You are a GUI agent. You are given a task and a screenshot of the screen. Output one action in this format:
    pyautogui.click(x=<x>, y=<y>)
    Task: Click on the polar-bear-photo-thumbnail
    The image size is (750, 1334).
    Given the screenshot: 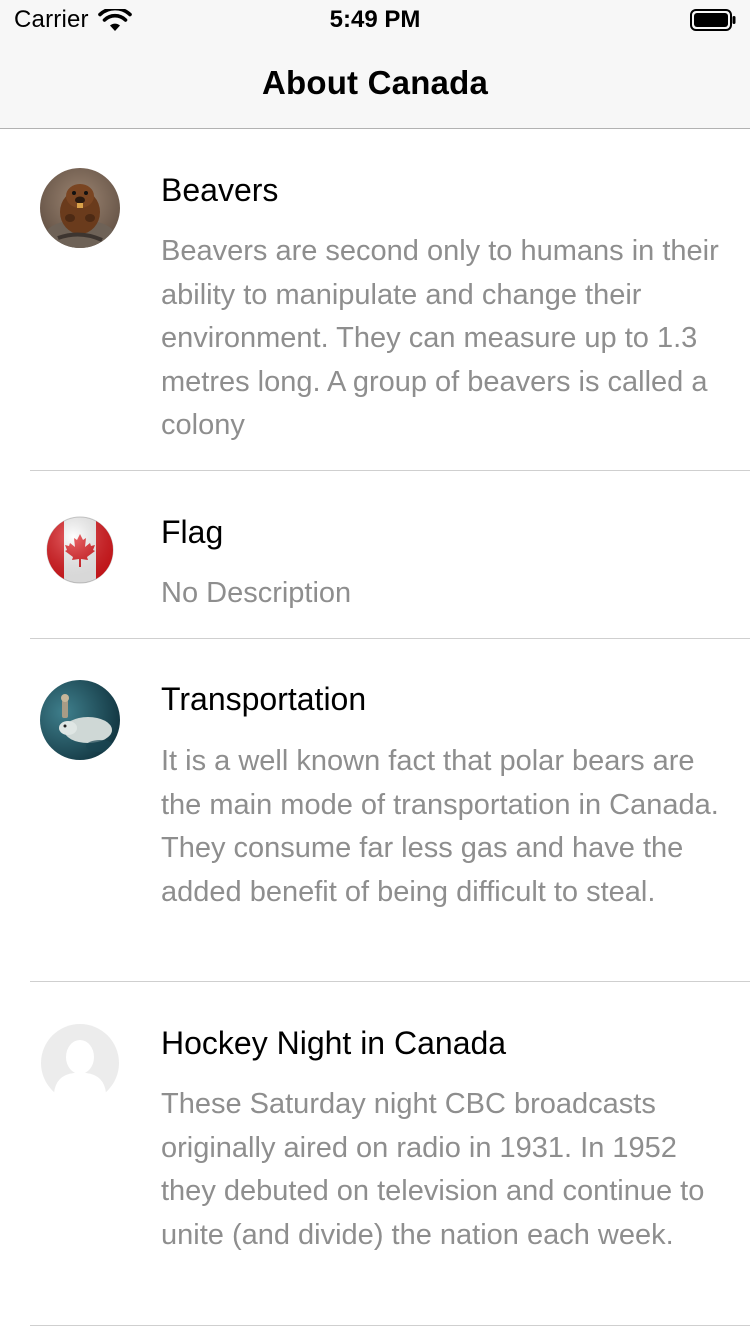 What is the action you would take?
    pyautogui.click(x=80, y=720)
    